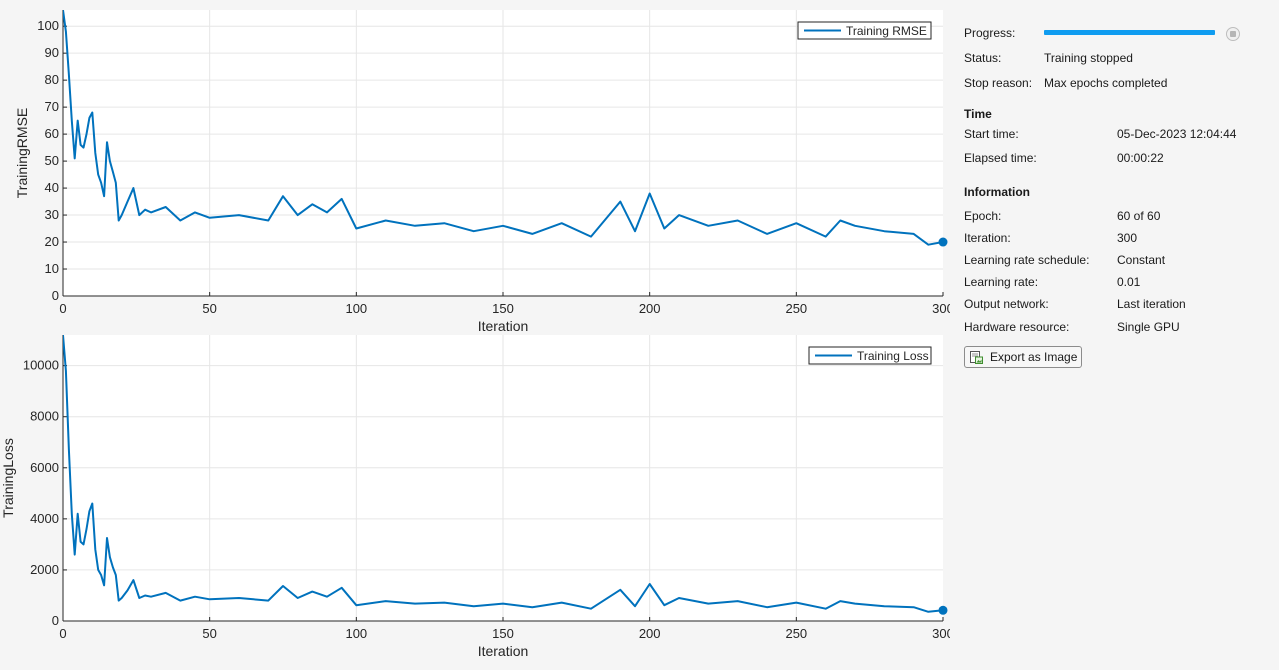  What do you see at coordinates (893, 356) in the screenshot?
I see `loss-legend-label: Training Loss` at bounding box center [893, 356].